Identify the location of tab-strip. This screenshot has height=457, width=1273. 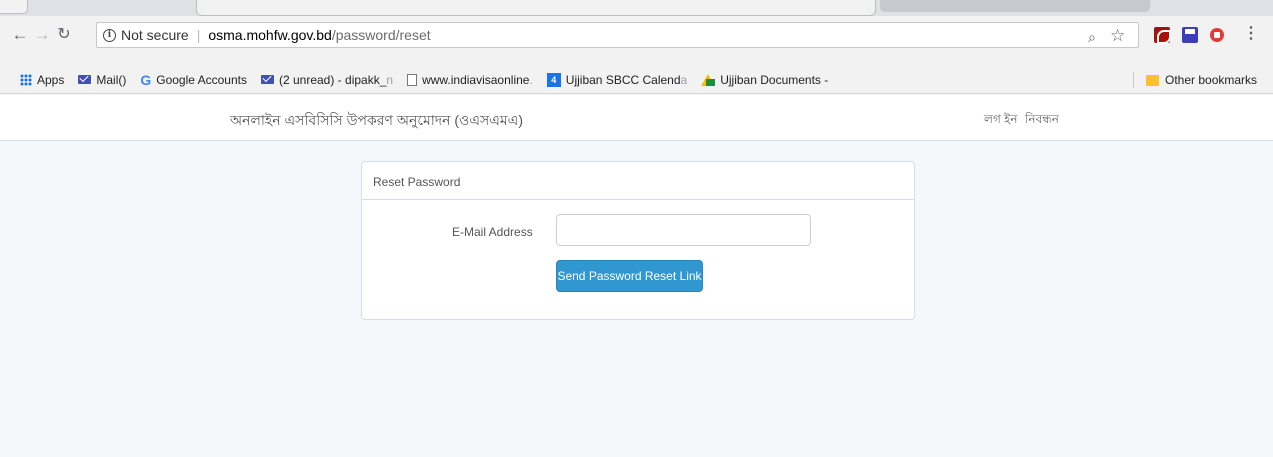
(636, 8).